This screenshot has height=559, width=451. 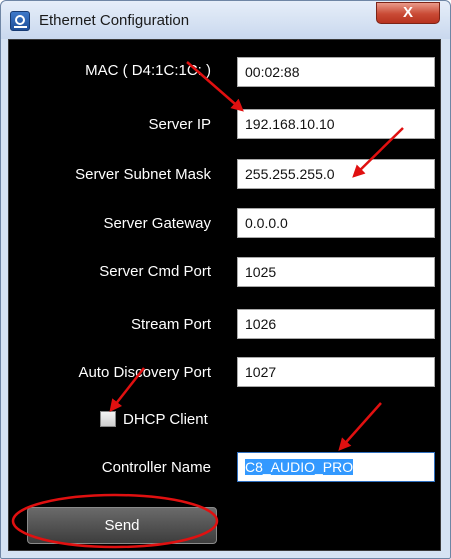 What do you see at coordinates (336, 72) in the screenshot?
I see `mac-field: 00:02:88` at bounding box center [336, 72].